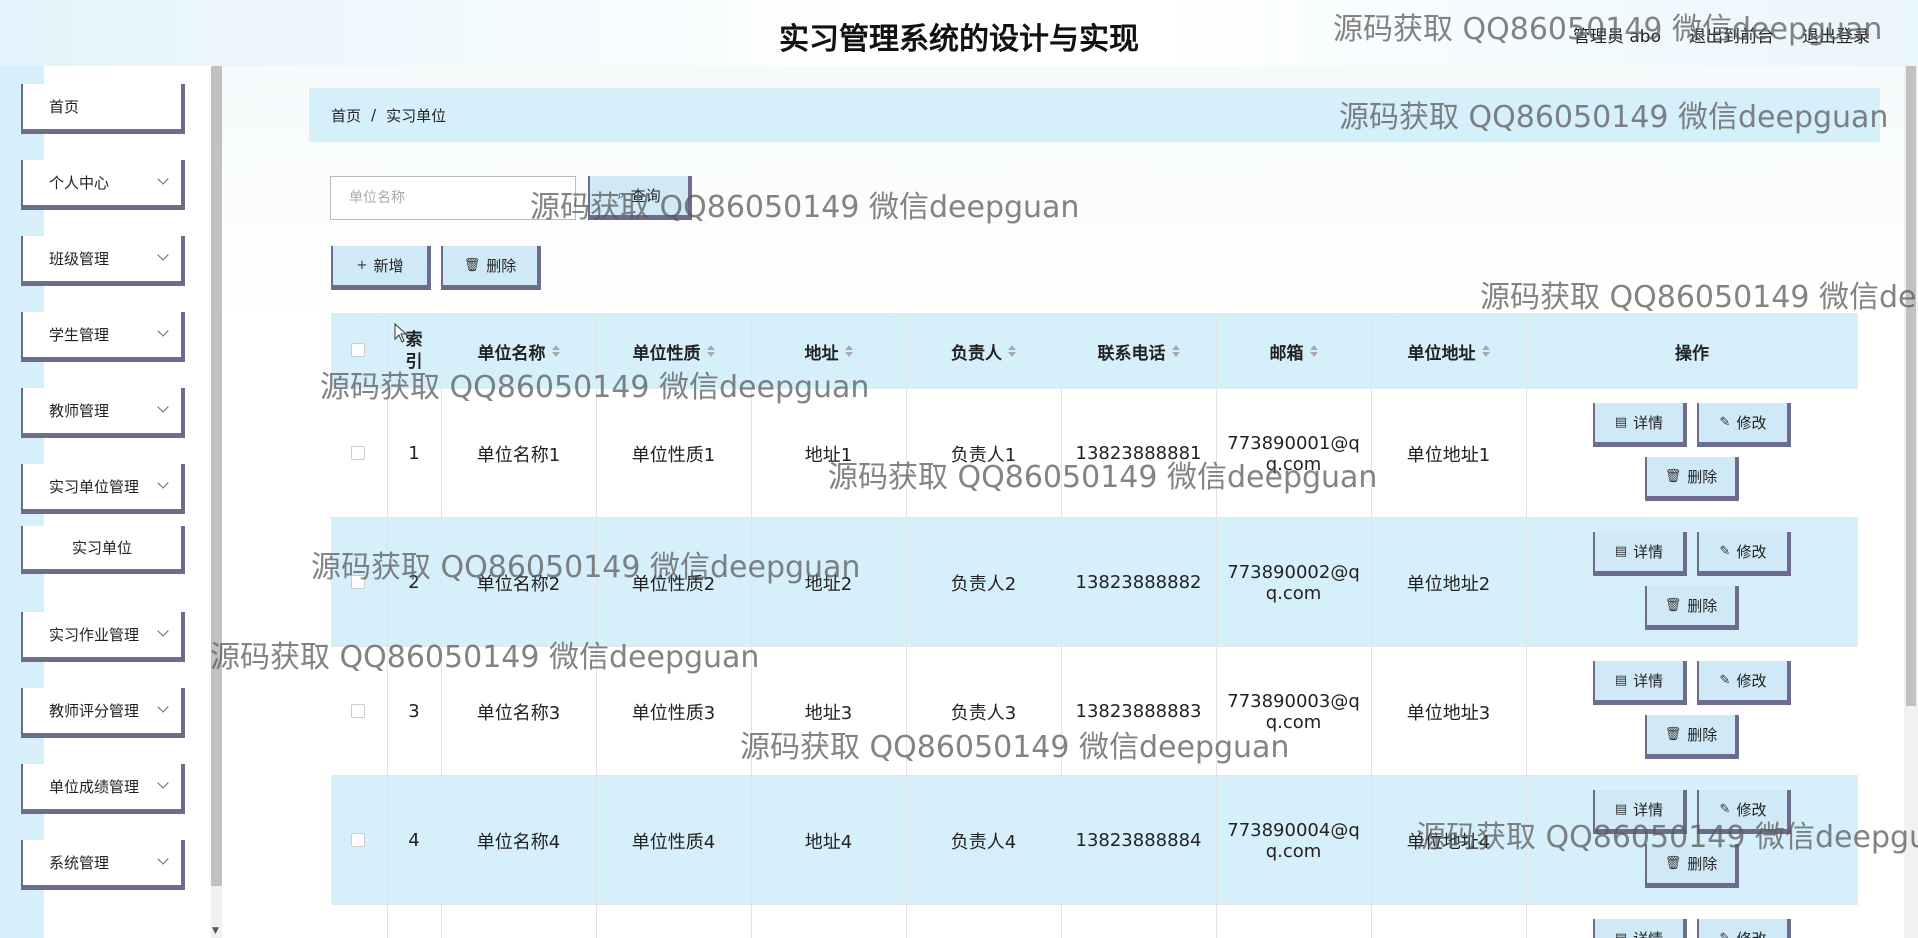  What do you see at coordinates (103, 337) in the screenshot?
I see `sidebar-item-student-management: 学生管理` at bounding box center [103, 337].